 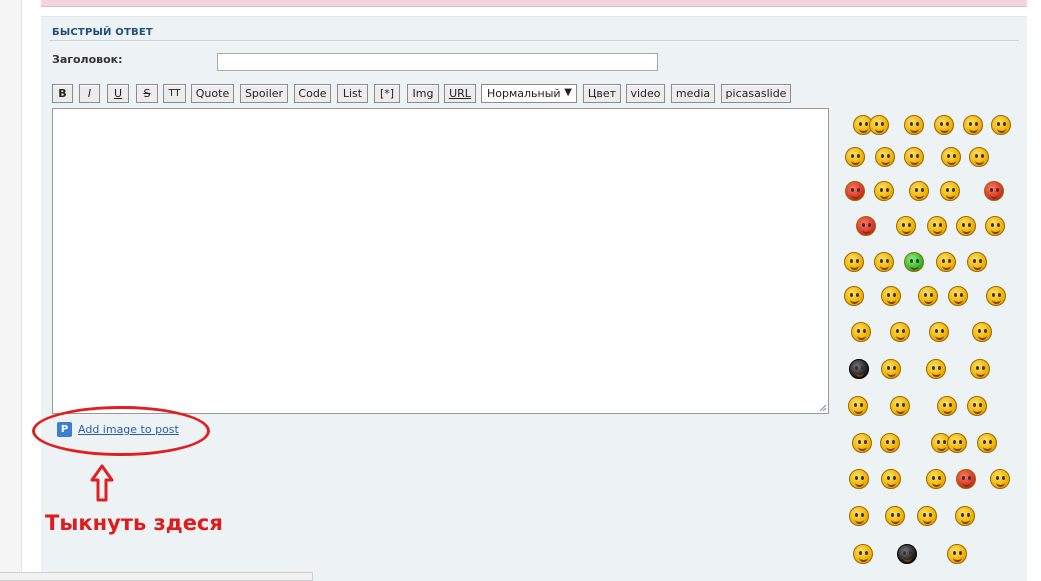 I want to click on browser-status-bar, so click(x=156, y=576).